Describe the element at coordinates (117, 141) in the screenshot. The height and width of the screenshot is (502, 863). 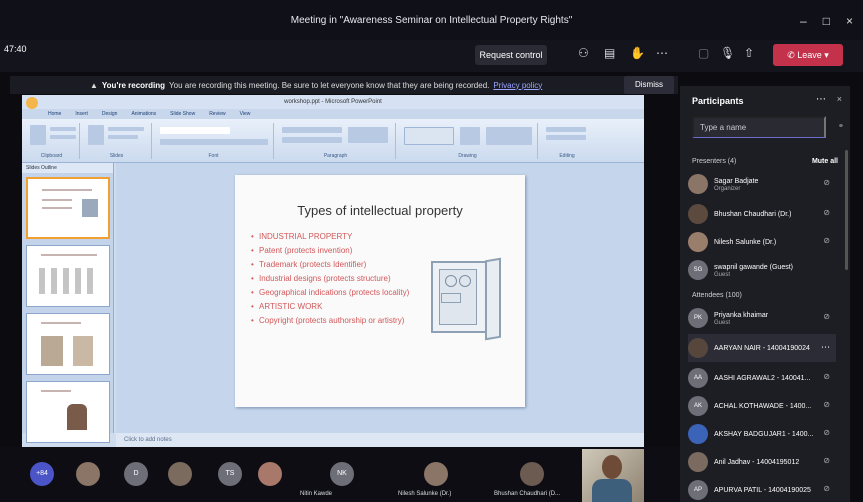
I see `ribbon-group-slides: Slides` at that location.